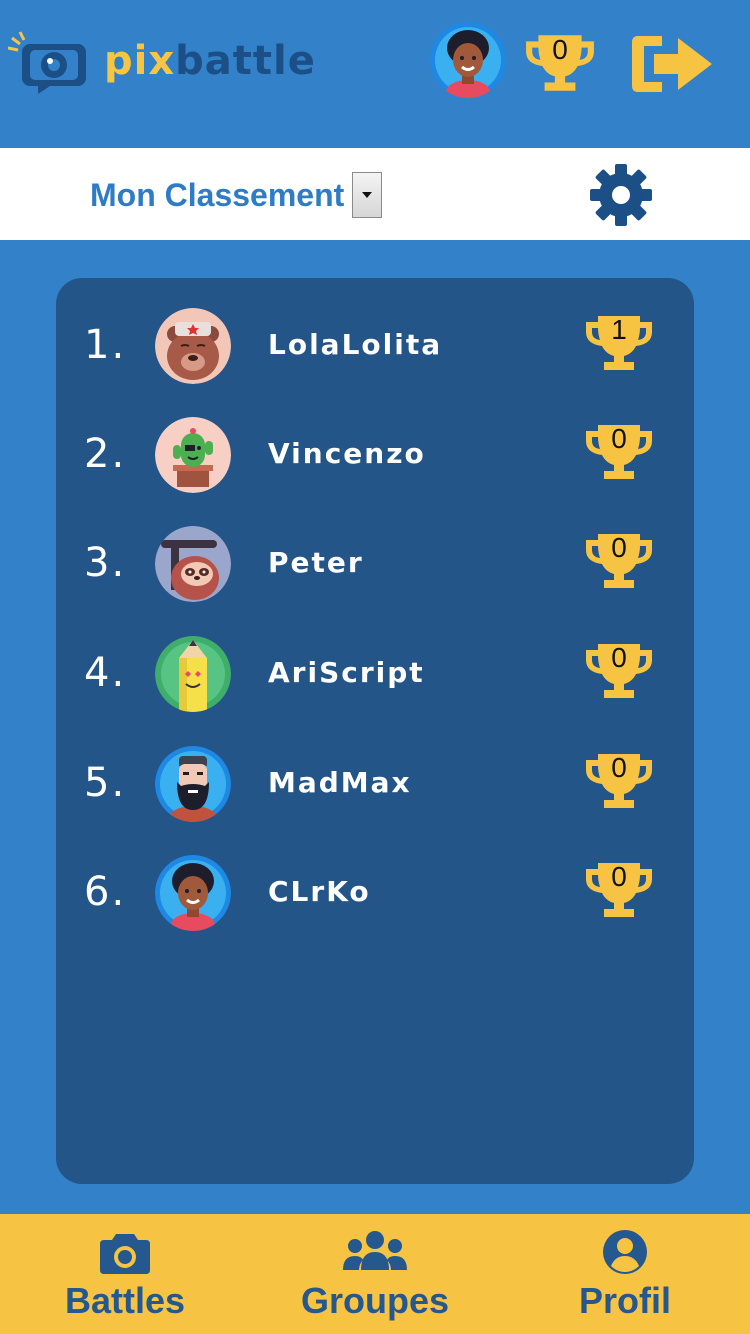 Image resolution: width=750 pixels, height=1334 pixels. I want to click on bear-avatar-icon, so click(193, 346).